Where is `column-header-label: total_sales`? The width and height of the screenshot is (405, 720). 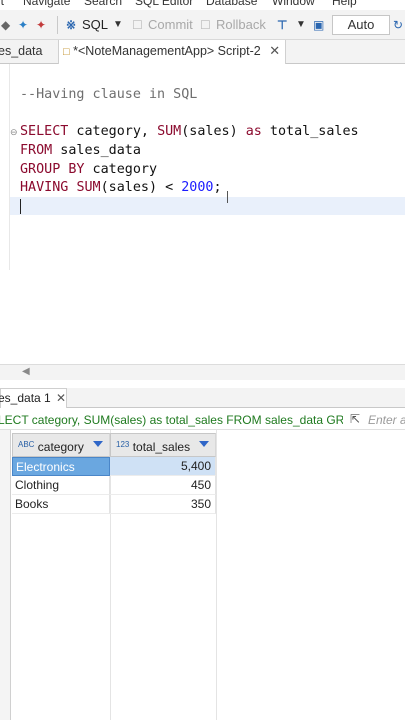 column-header-label: total_sales is located at coordinates (161, 447).